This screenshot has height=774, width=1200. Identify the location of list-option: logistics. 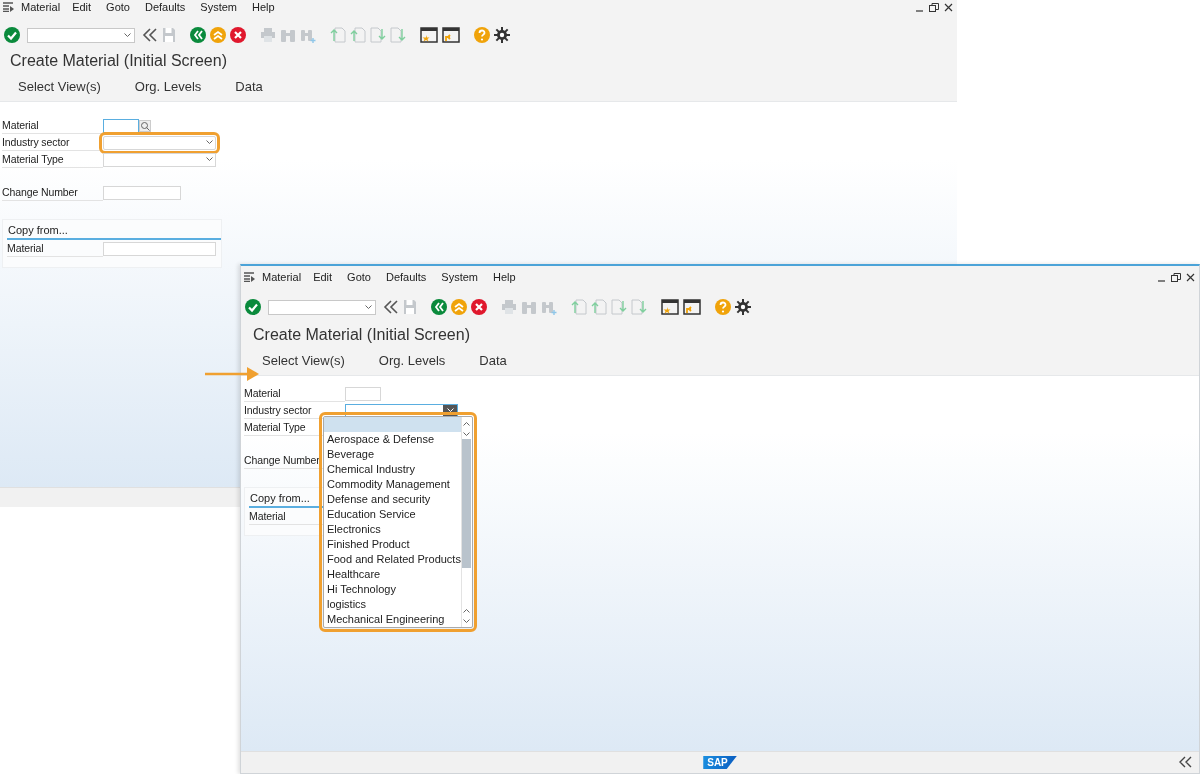
(392, 604).